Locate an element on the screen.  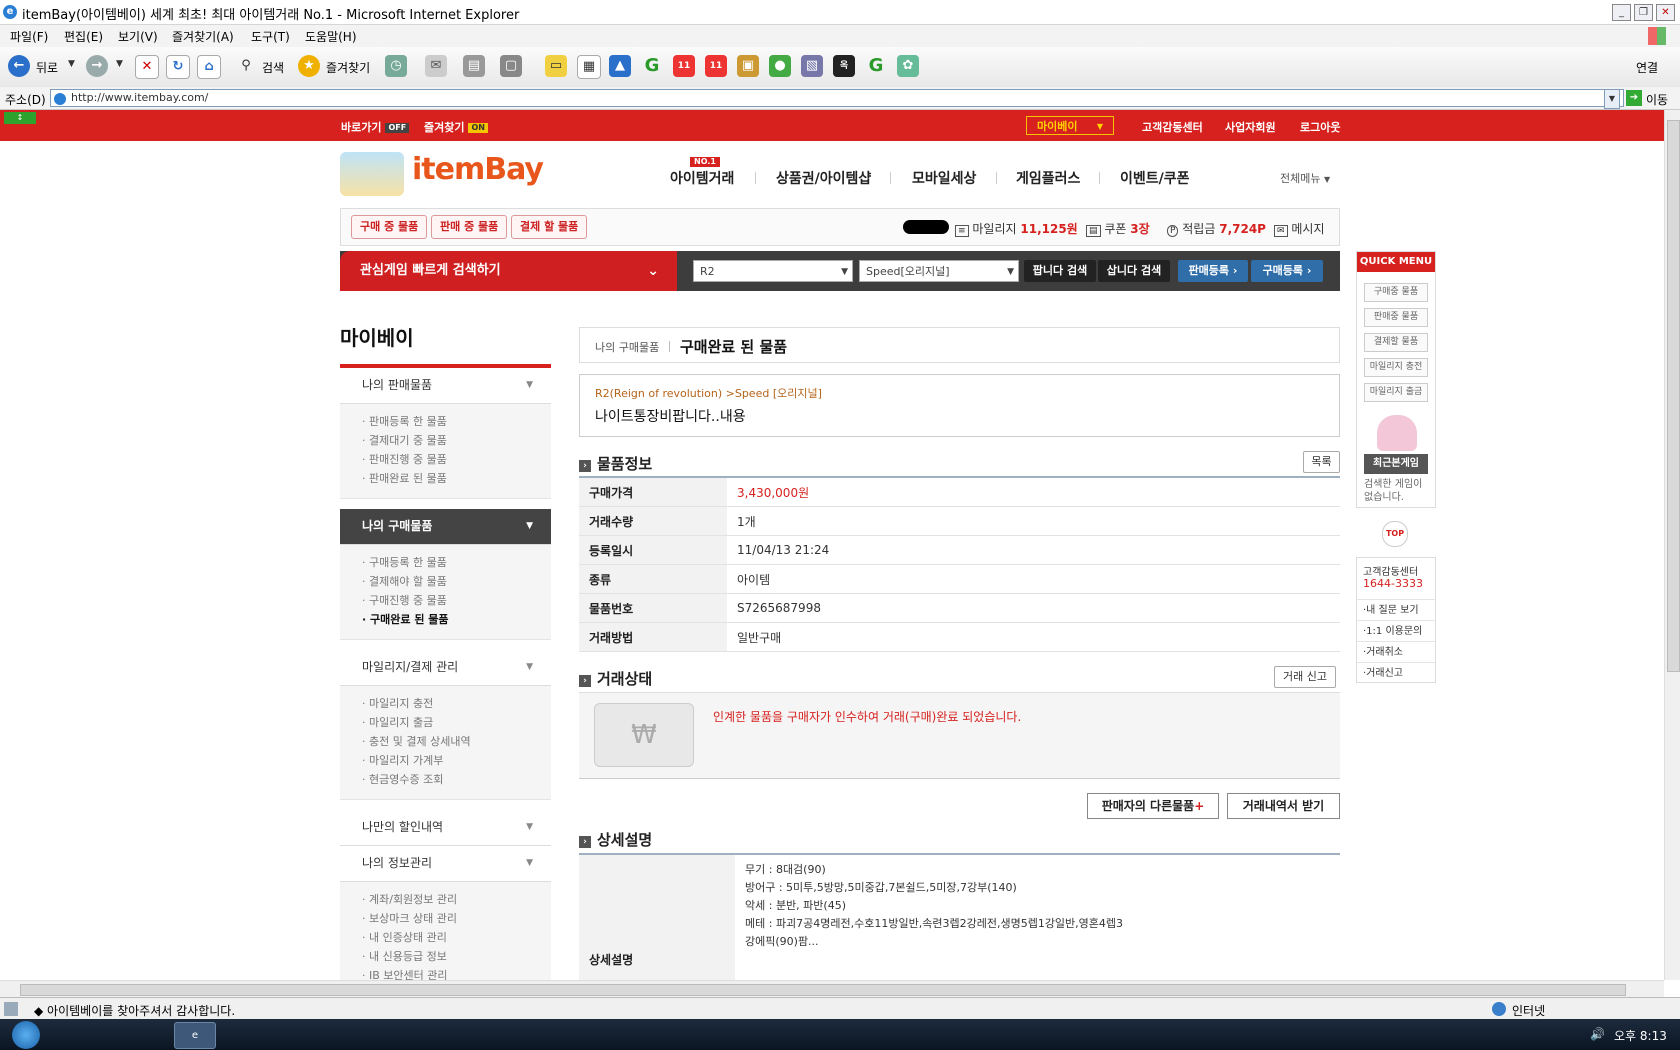
game-select: R2 ▼ is located at coordinates (773, 271).